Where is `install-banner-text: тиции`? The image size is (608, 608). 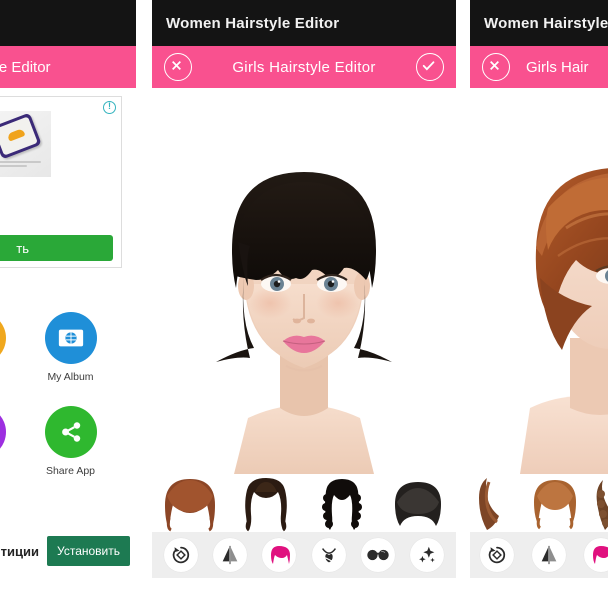
install-banner-text: тиции is located at coordinates (20, 551).